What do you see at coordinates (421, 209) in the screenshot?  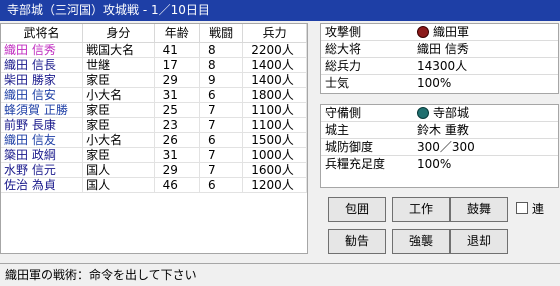 I see `sabotage-button: 工作` at bounding box center [421, 209].